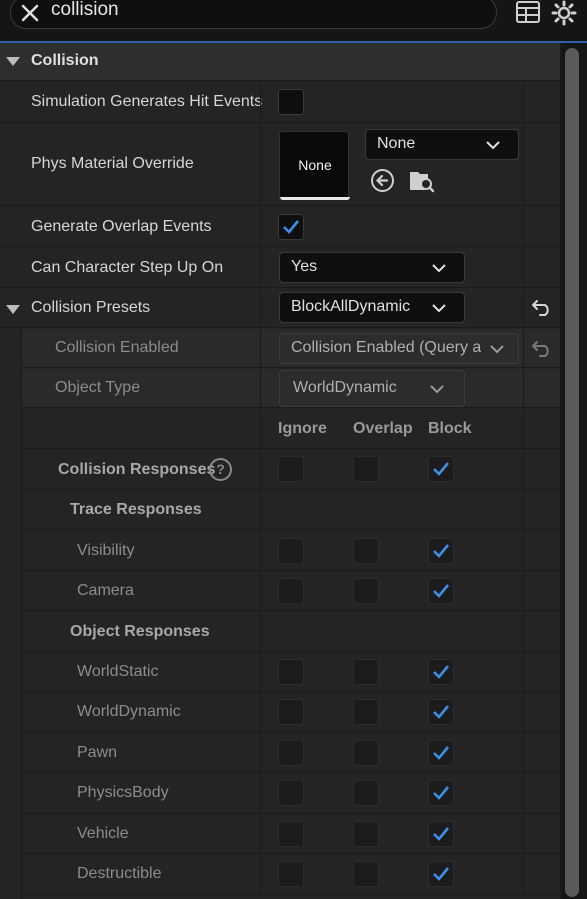  Describe the element at coordinates (91, 307) in the screenshot. I see `property-label: Collision Presets` at that location.